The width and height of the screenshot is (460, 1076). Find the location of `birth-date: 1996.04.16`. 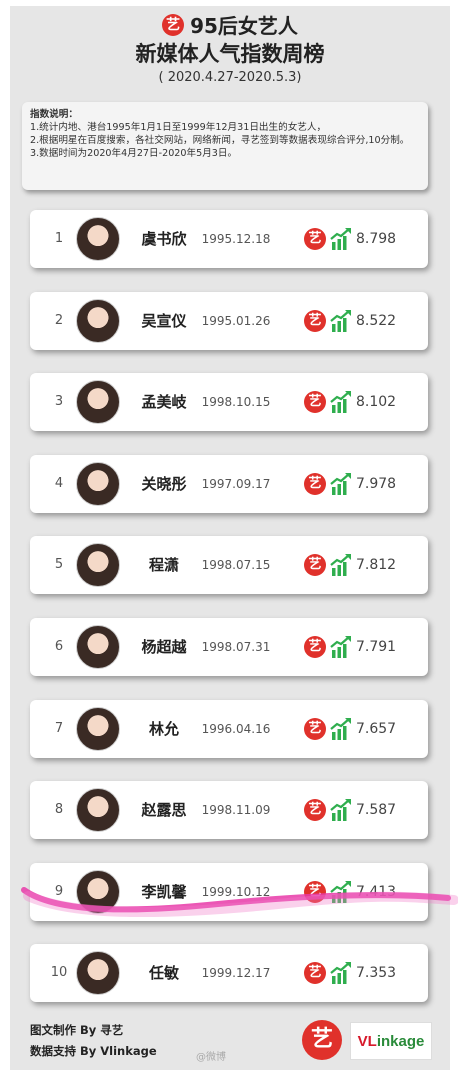

birth-date: 1996.04.16 is located at coordinates (236, 729).